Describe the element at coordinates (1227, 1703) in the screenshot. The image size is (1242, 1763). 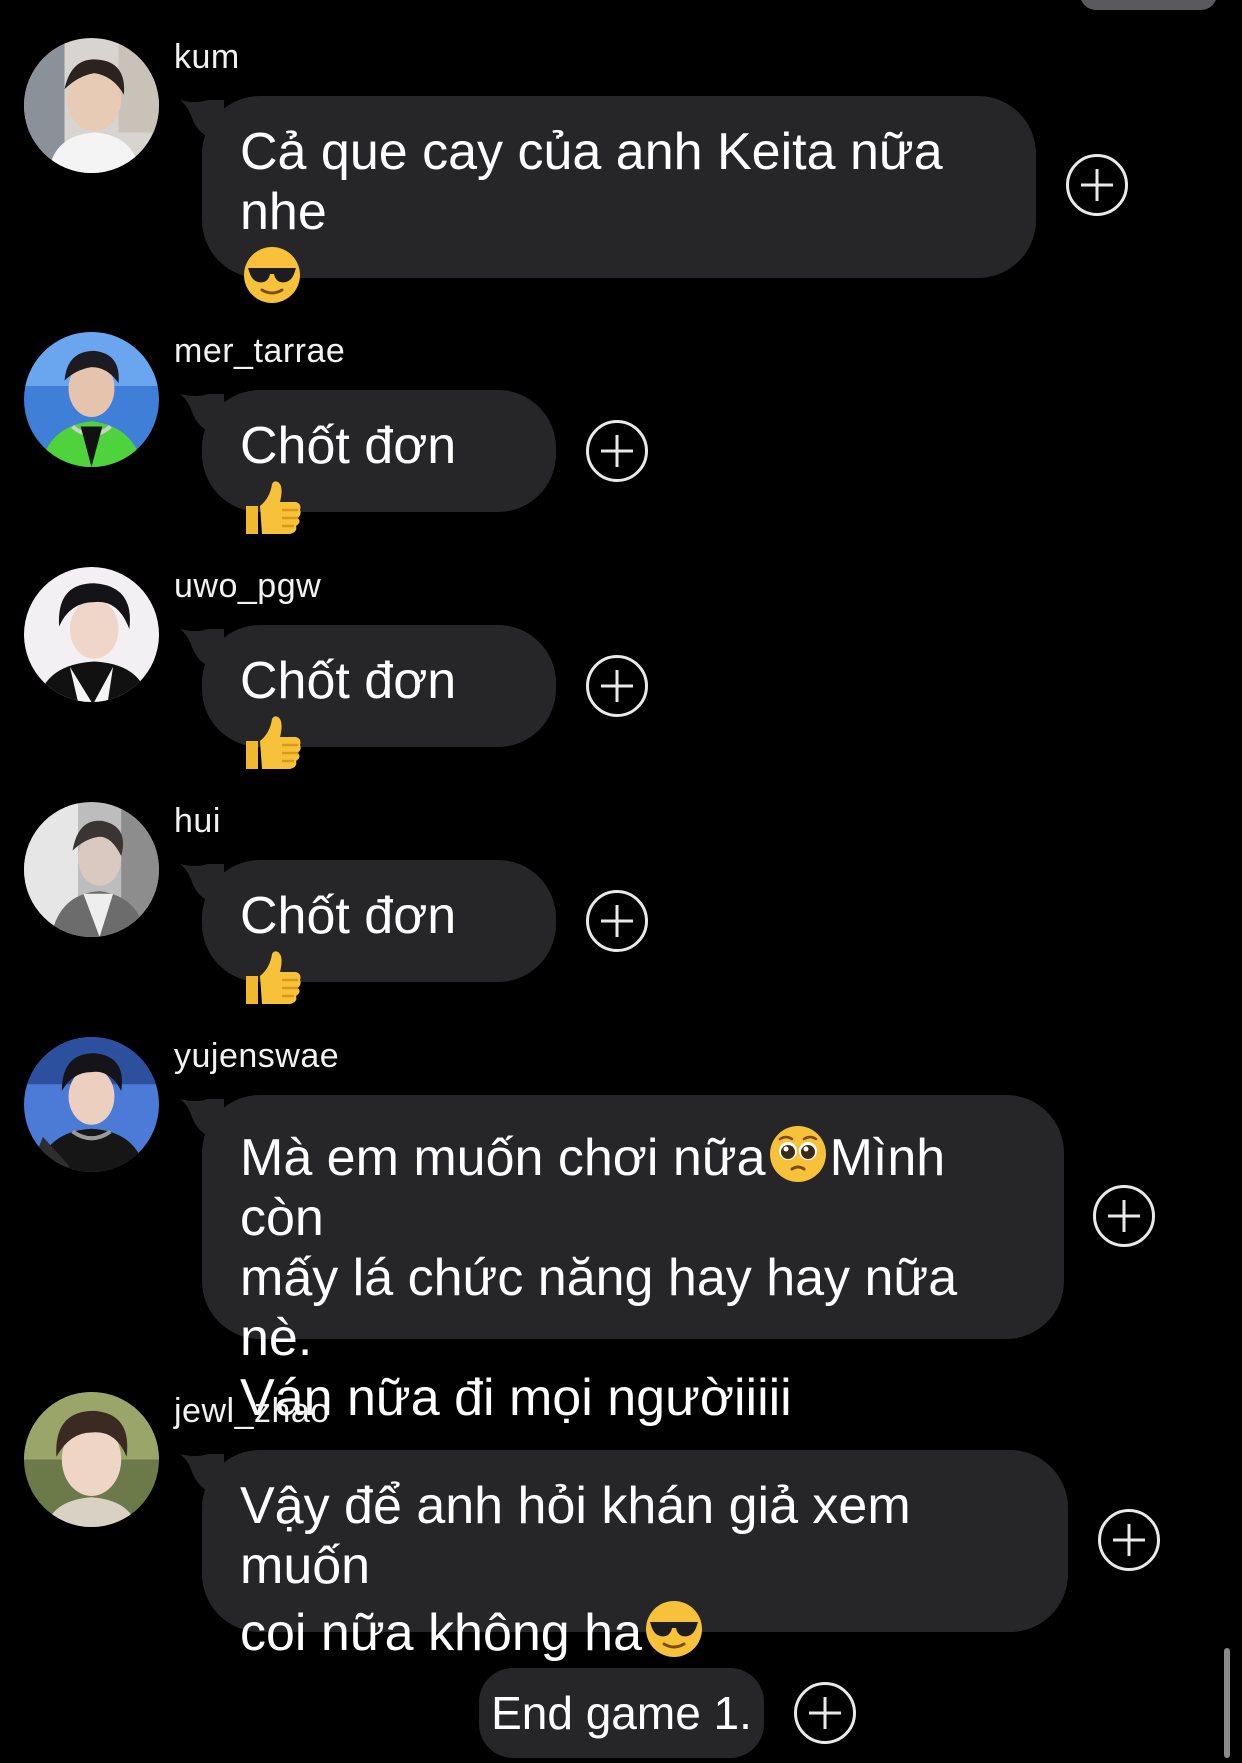
I see `scrollbar` at that location.